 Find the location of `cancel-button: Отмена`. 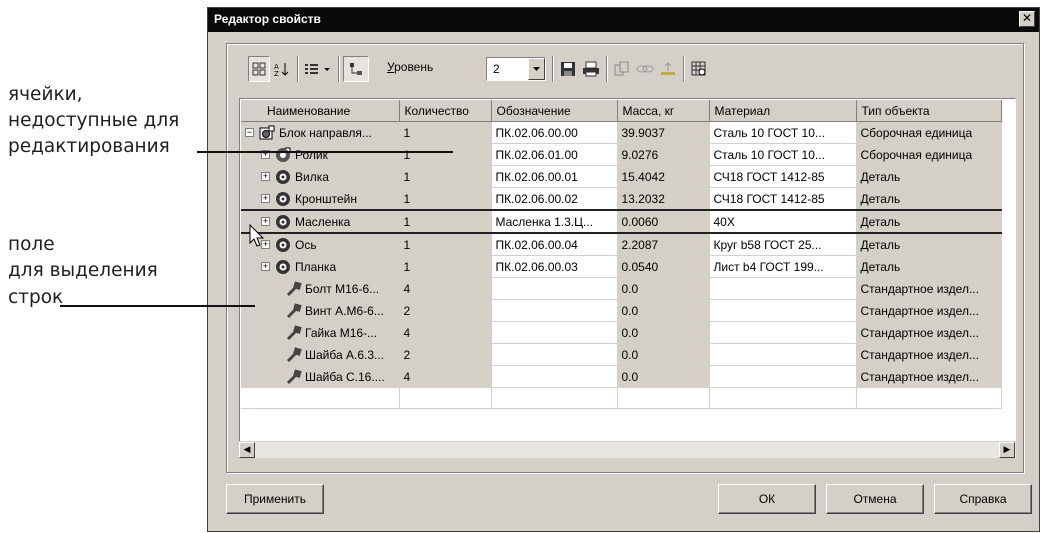

cancel-button: Отмена is located at coordinates (875, 499).